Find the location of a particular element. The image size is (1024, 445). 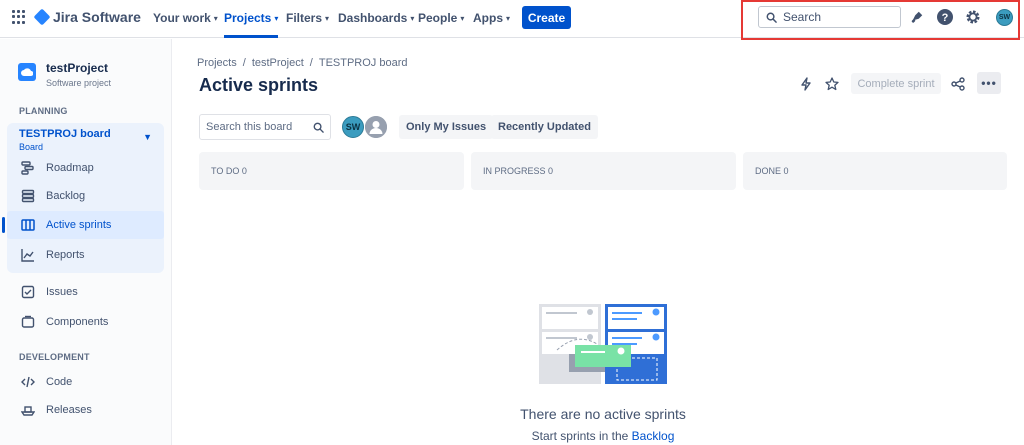

unassigned-avatar is located at coordinates (376, 127).